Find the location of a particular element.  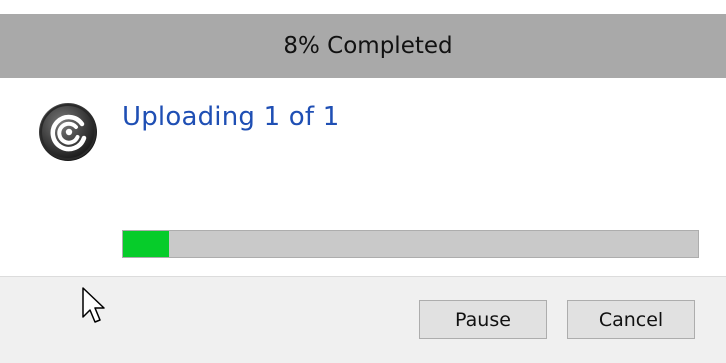

window-title: 8% Completed is located at coordinates (368, 46).